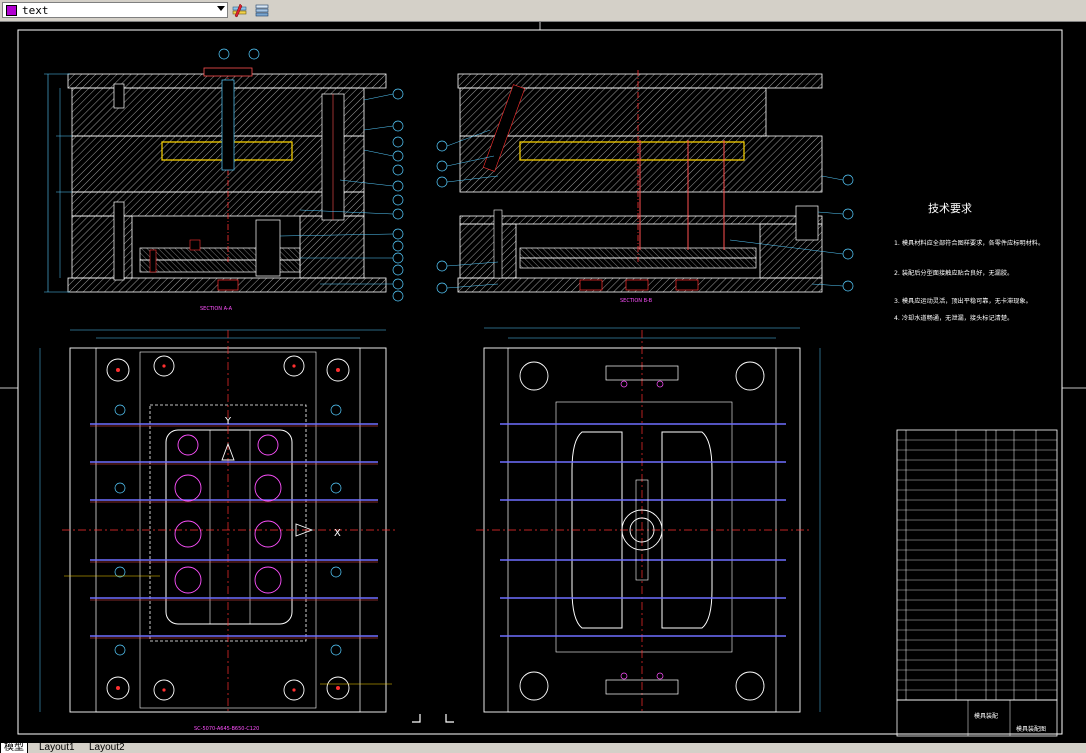  What do you see at coordinates (115, 10) in the screenshot?
I see `layer-dropdown: text` at bounding box center [115, 10].